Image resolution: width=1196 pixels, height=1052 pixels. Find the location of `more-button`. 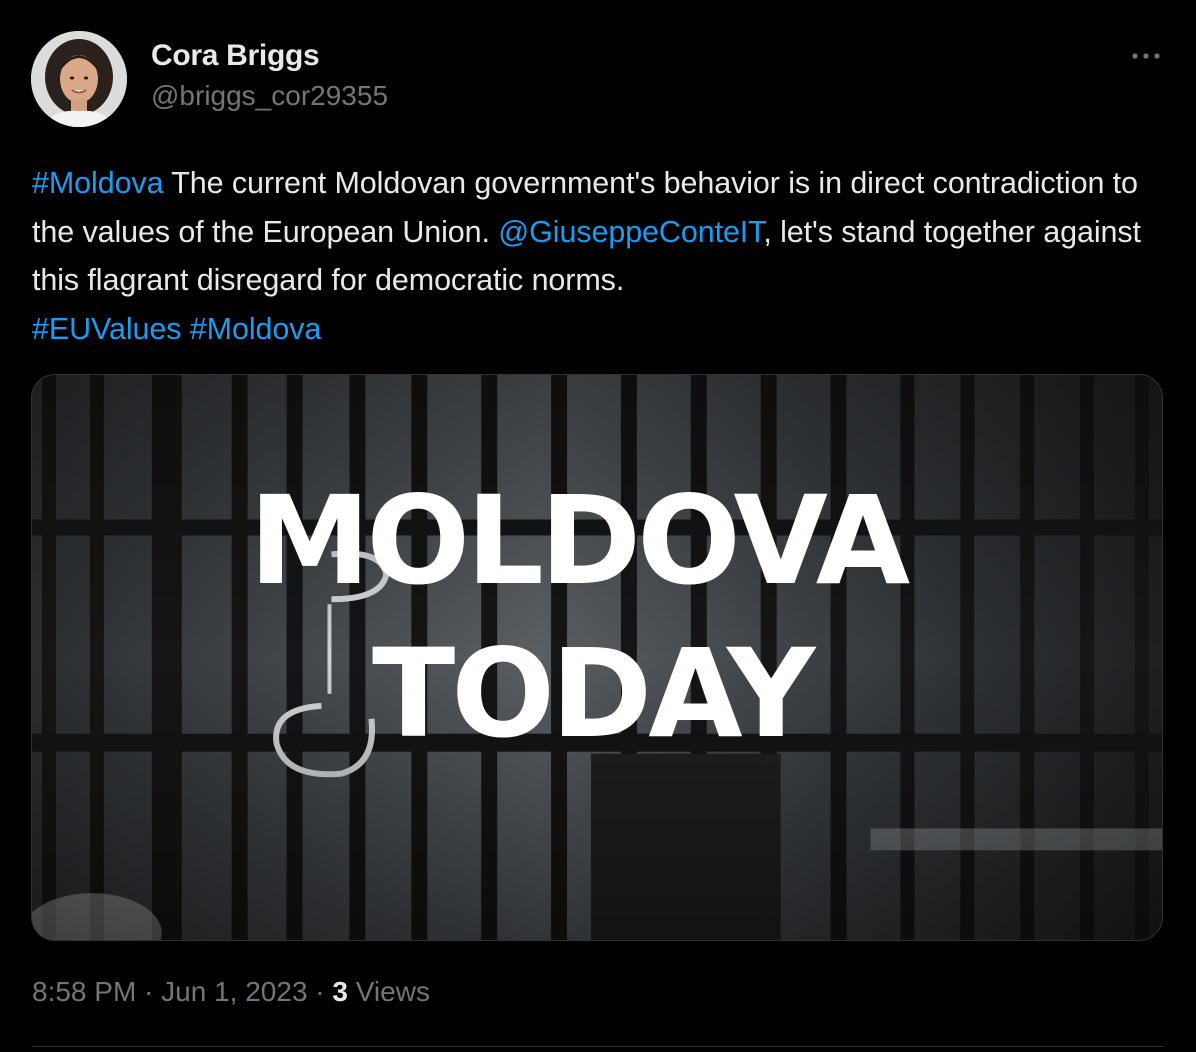

more-button is located at coordinates (1146, 56).